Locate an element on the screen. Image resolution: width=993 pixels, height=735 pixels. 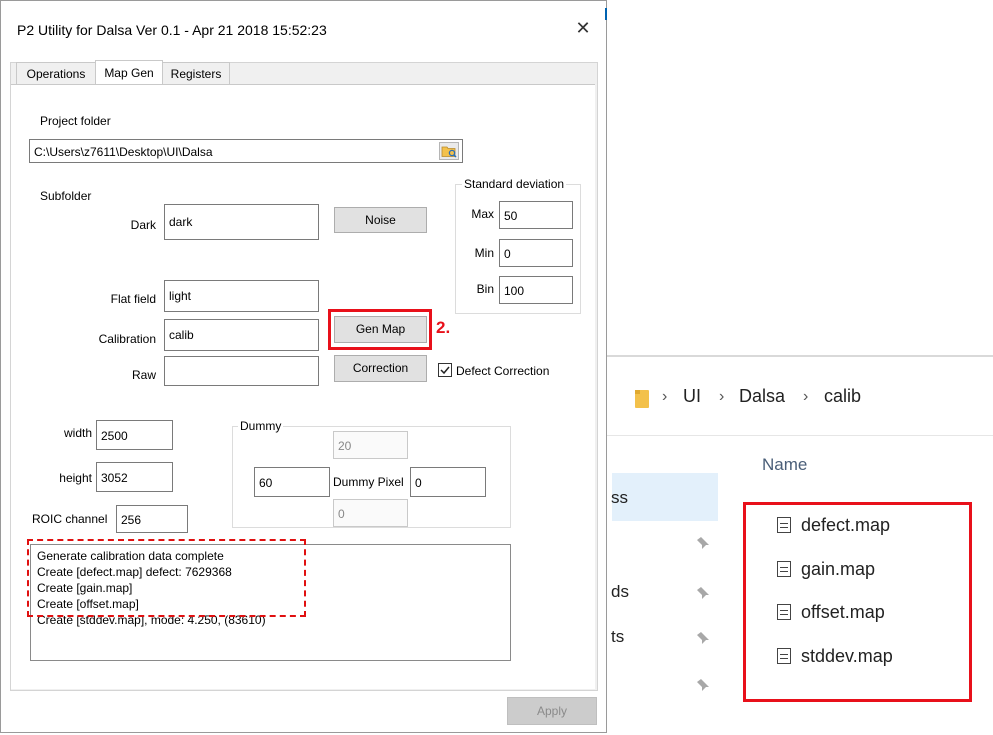
dummy-pixel-label: Dummy Pixel is located at coordinates (368, 482).